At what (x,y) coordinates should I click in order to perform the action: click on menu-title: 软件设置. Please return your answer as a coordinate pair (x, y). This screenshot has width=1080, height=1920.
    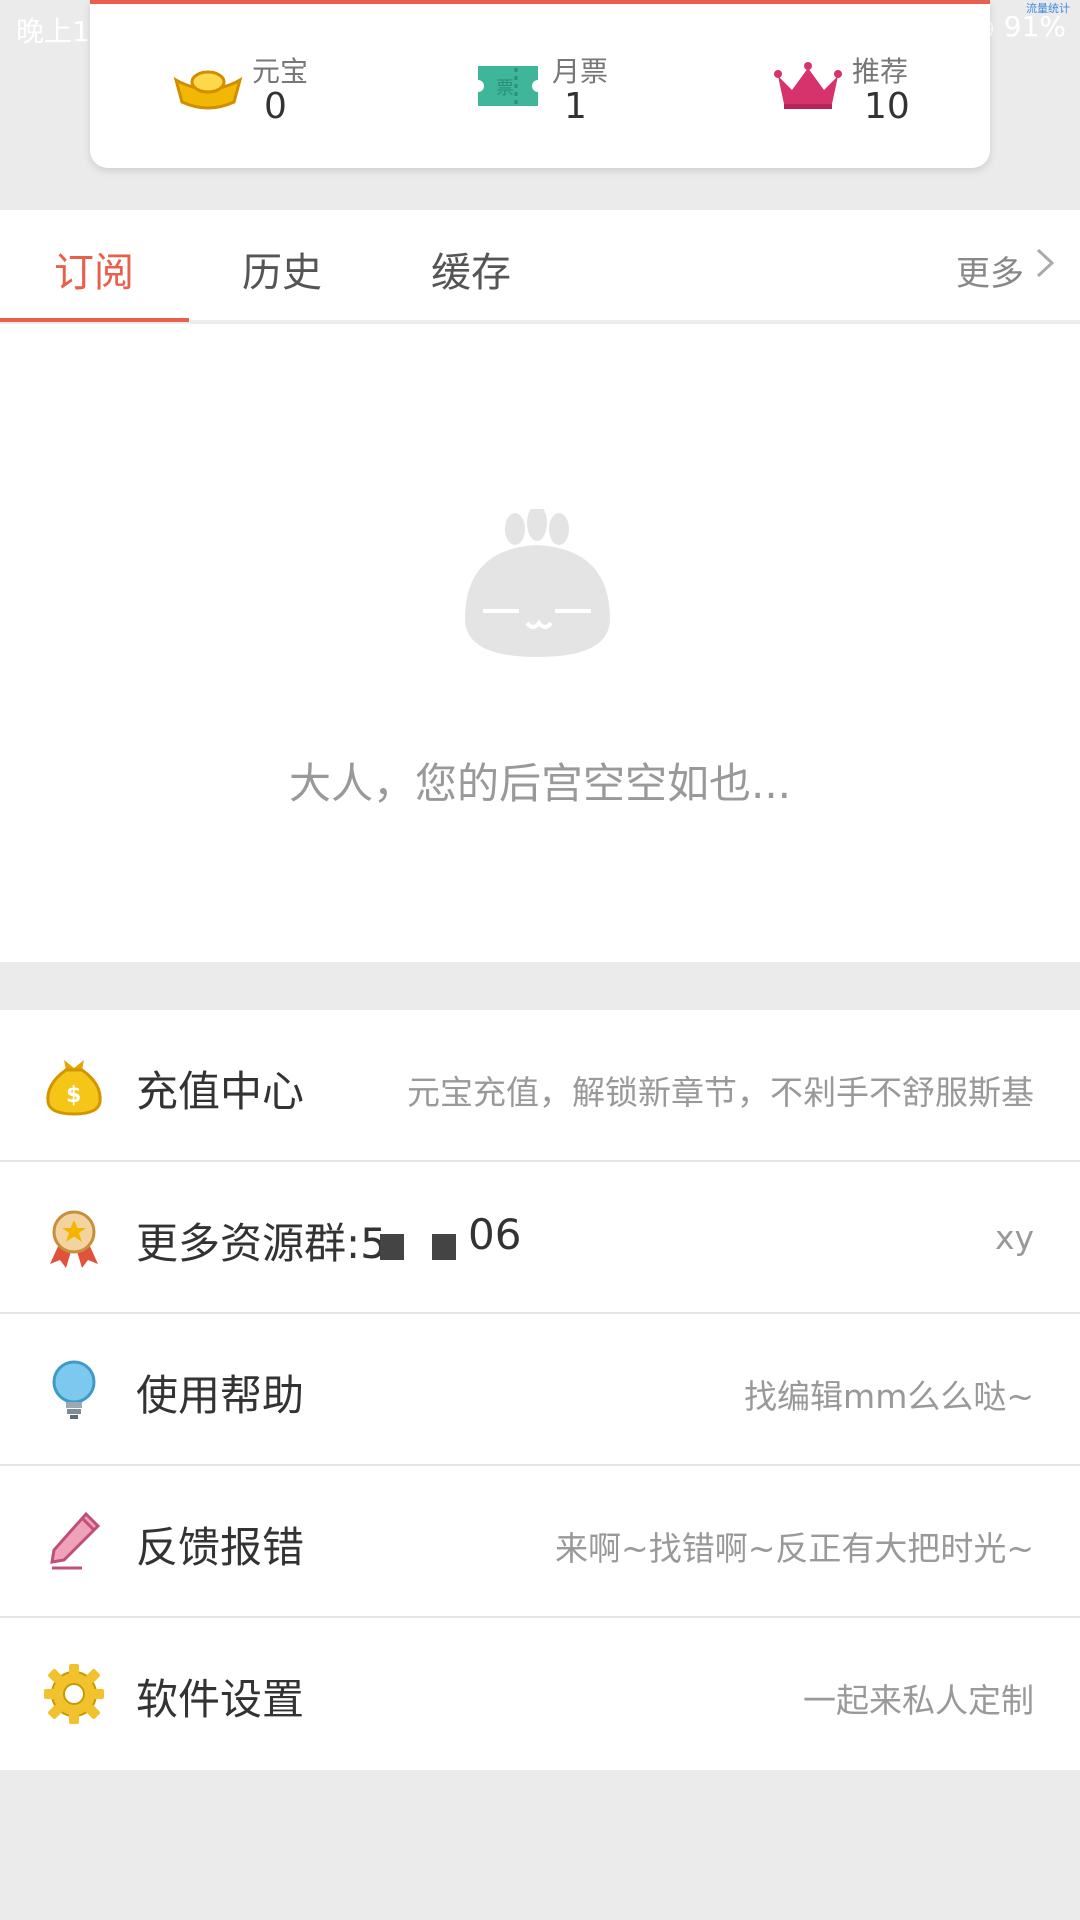
    Looking at the image, I should click on (220, 1699).